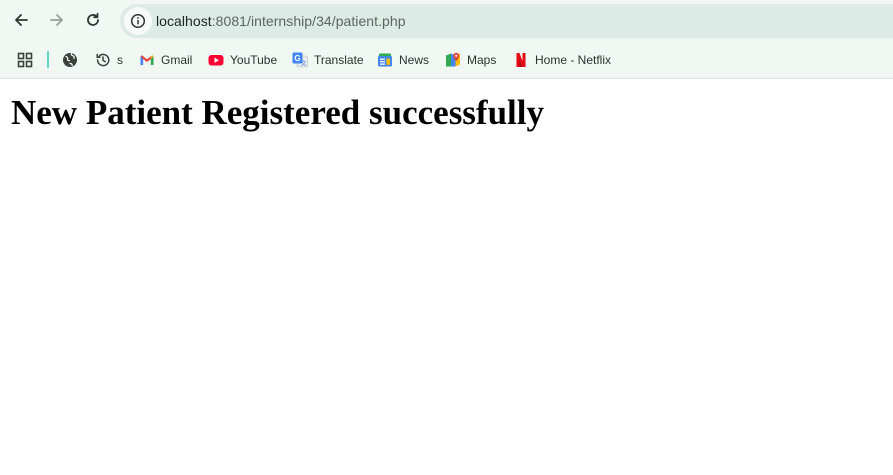 This screenshot has width=893, height=475. I want to click on reload-button, so click(93, 20).